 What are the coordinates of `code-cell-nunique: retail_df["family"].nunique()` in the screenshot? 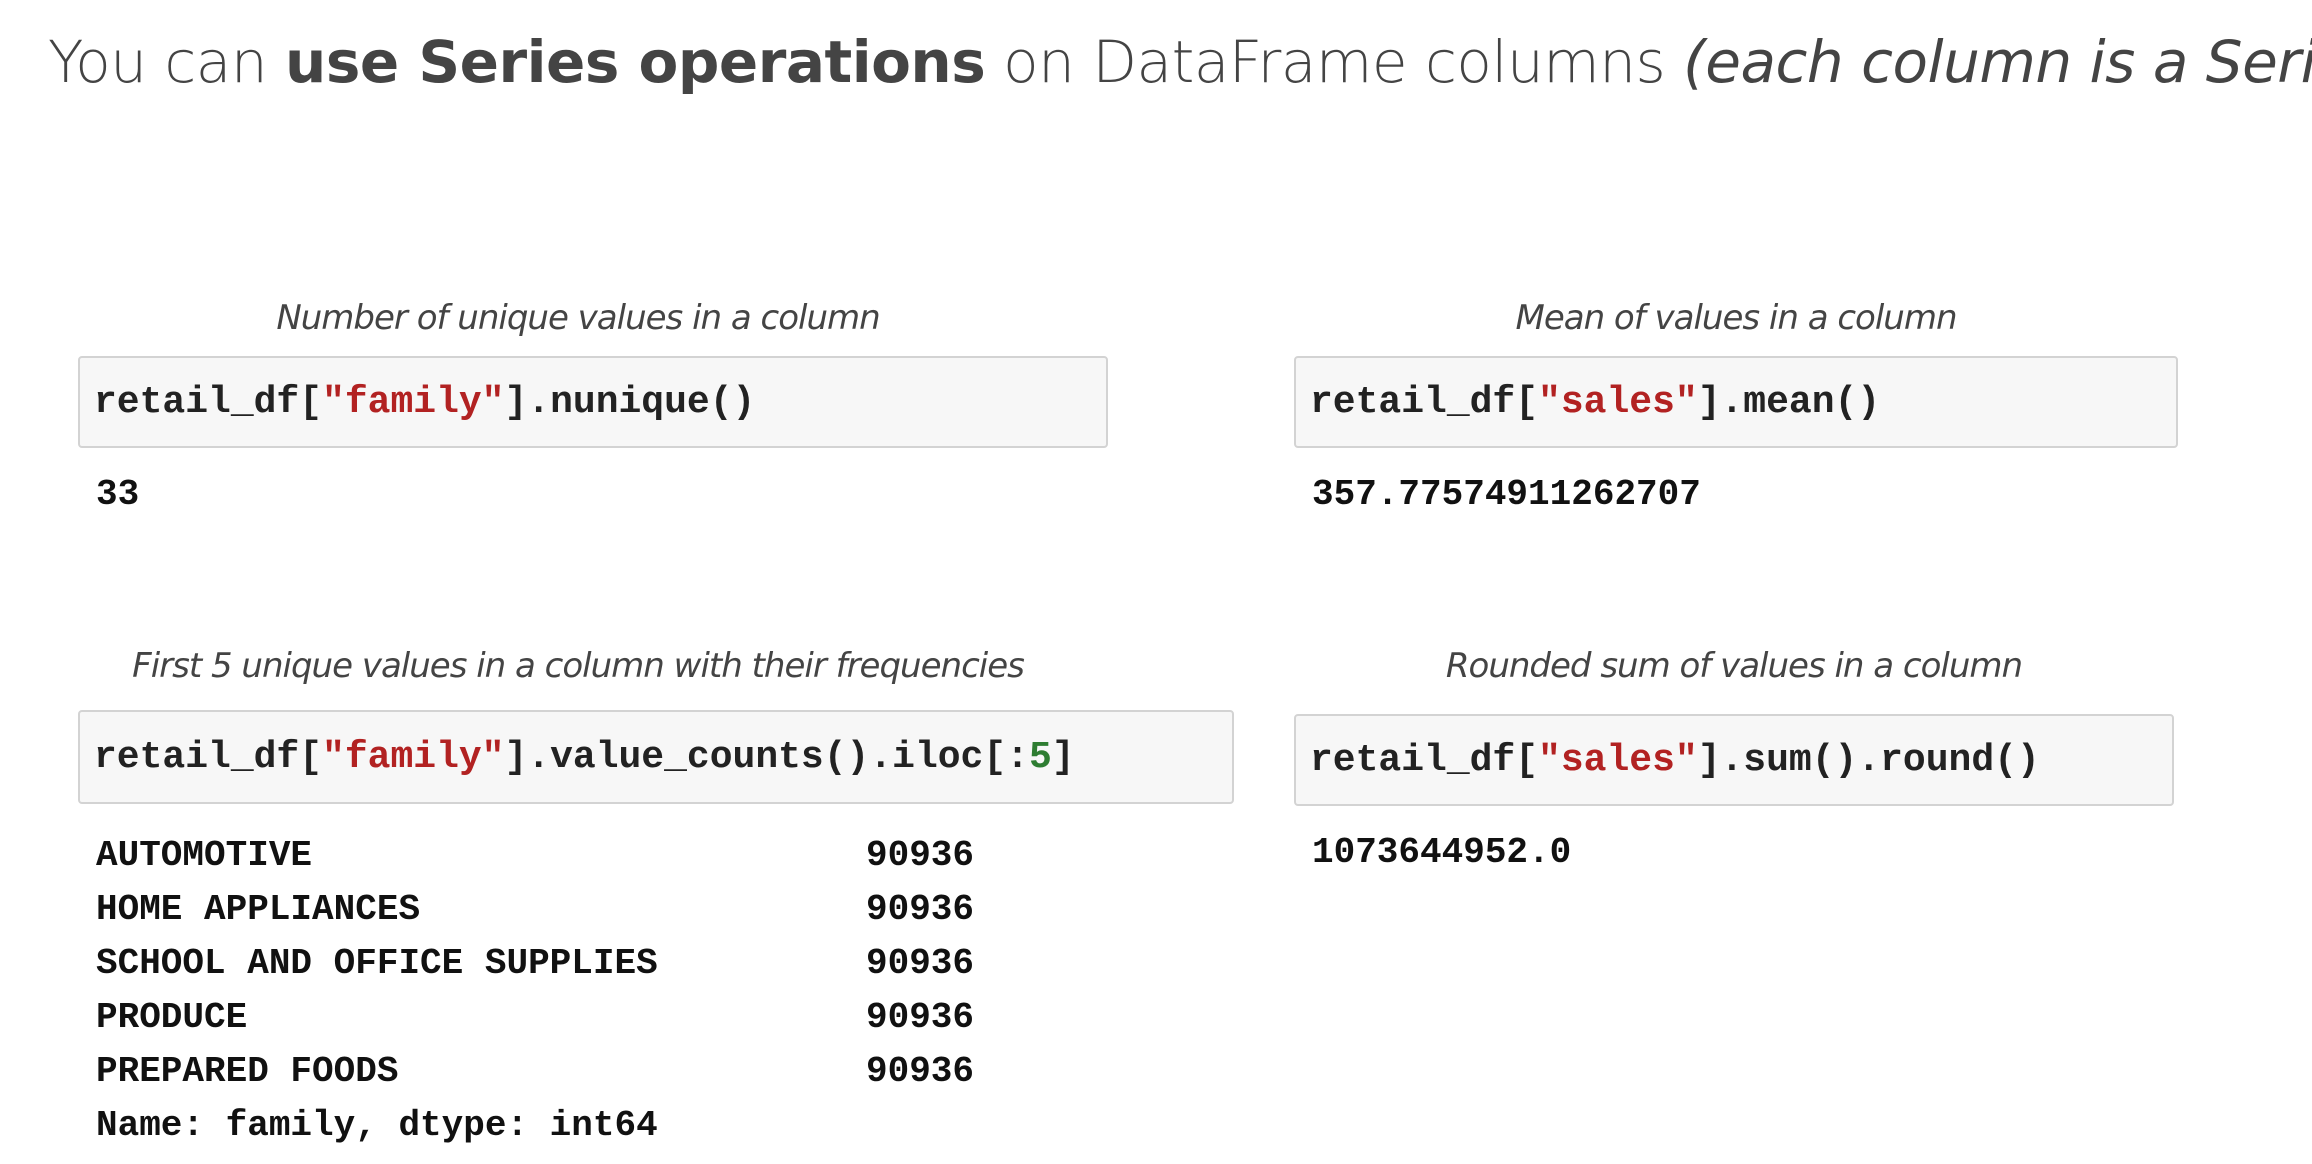 It's located at (593, 402).